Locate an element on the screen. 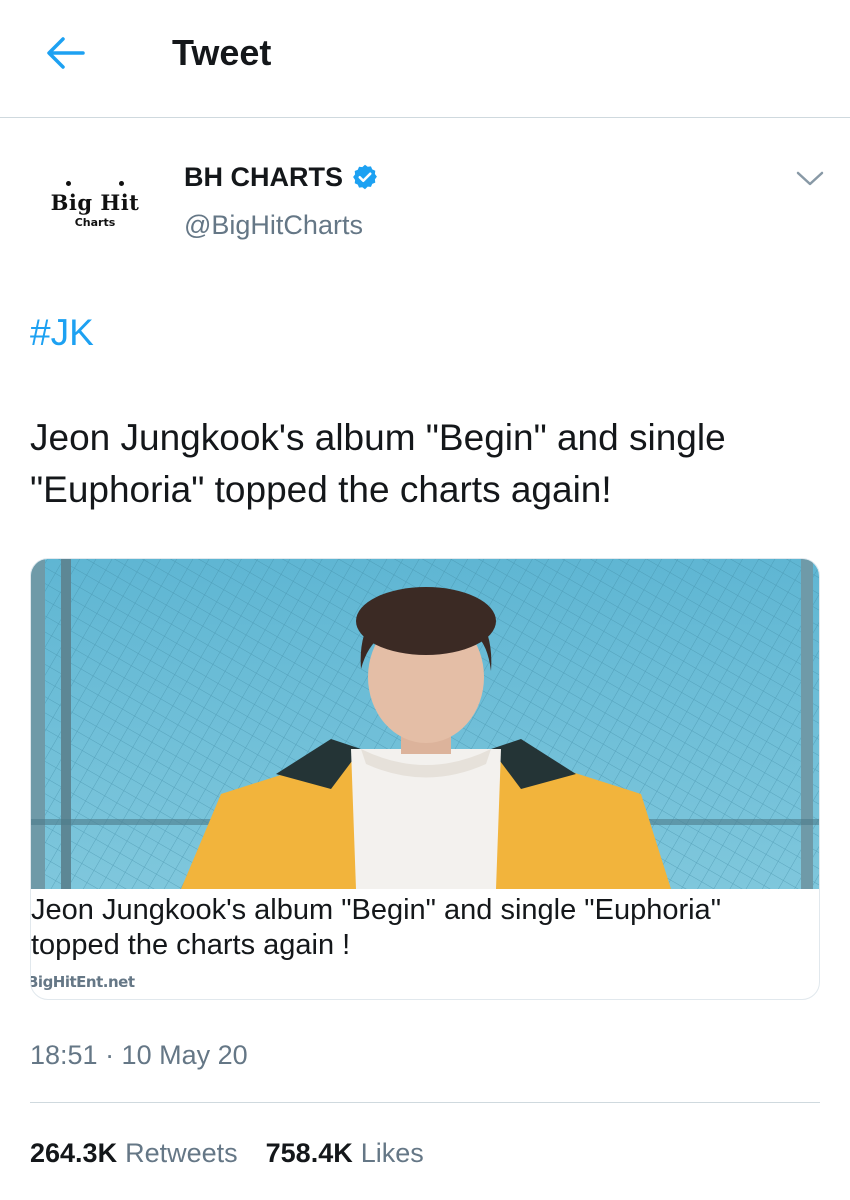  tweet-stats: 264.3K Retweets 758.4K Likes is located at coordinates (227, 1153).